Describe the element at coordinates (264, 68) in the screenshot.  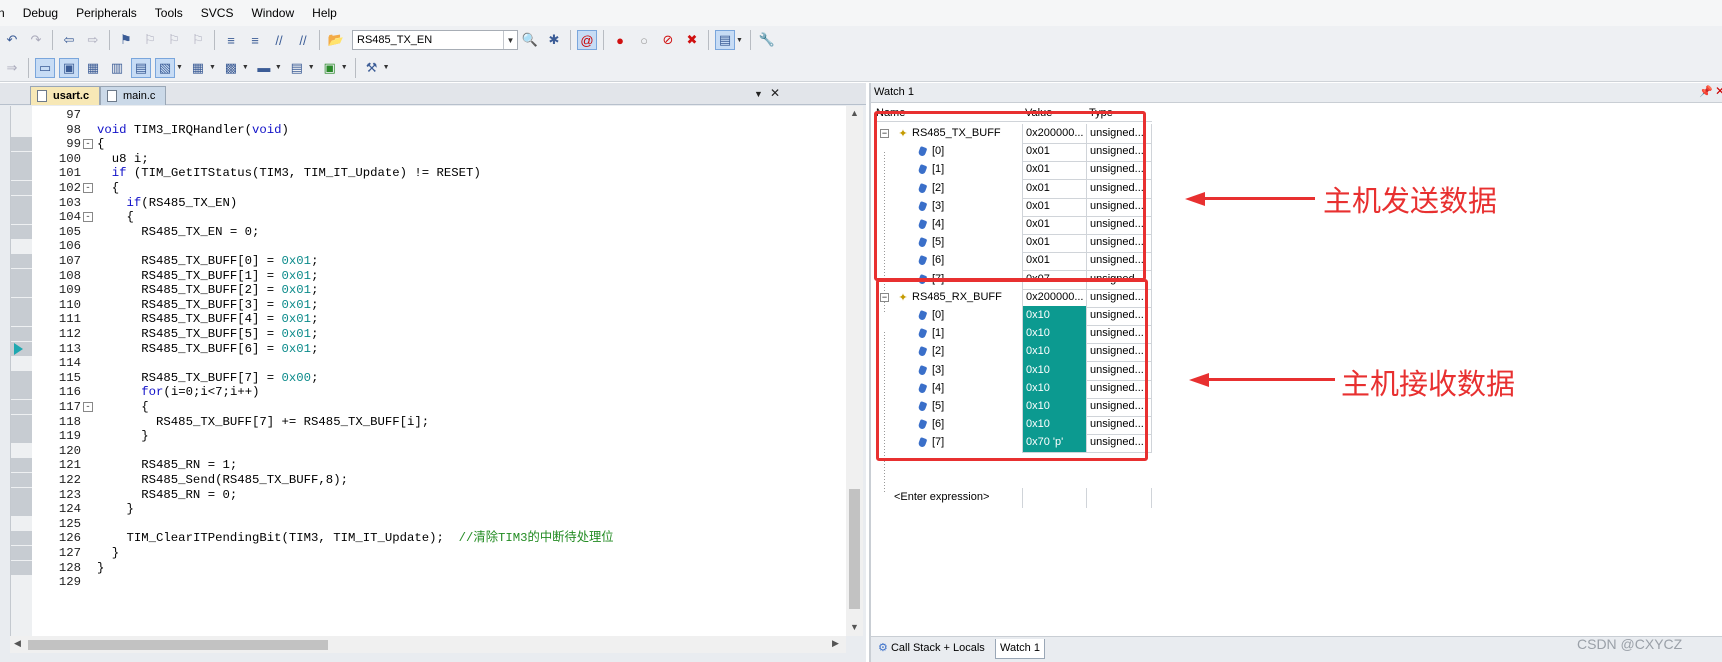
I see `analysis-window-icon: ▬` at that location.